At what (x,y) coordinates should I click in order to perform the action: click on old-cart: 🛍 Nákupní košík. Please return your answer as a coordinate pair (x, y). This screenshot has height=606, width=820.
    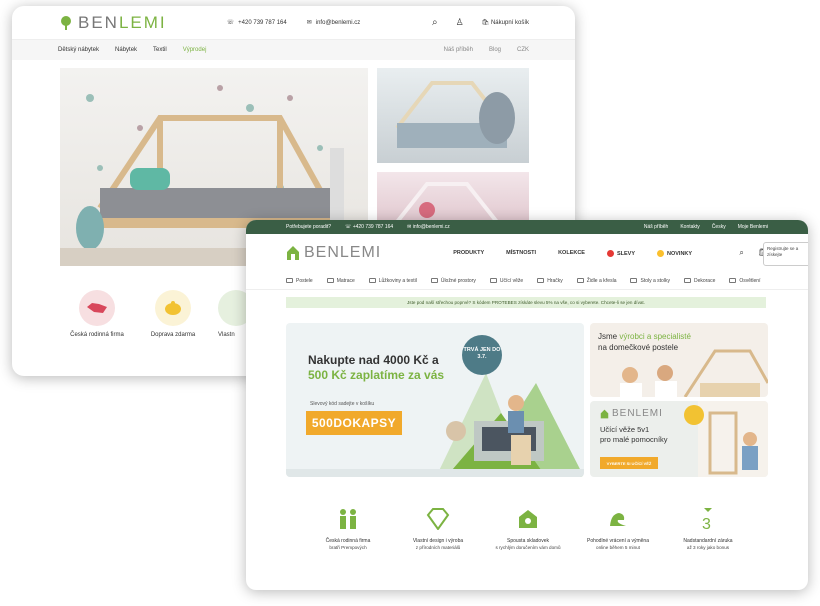
    Looking at the image, I should click on (505, 22).